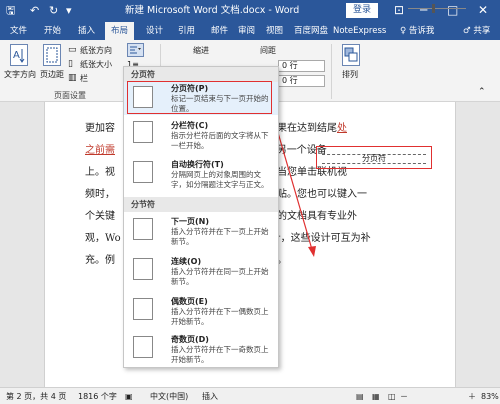  Describe the element at coordinates (359, 31) in the screenshot. I see `tab-noteexpress: NoteExpress` at that location.